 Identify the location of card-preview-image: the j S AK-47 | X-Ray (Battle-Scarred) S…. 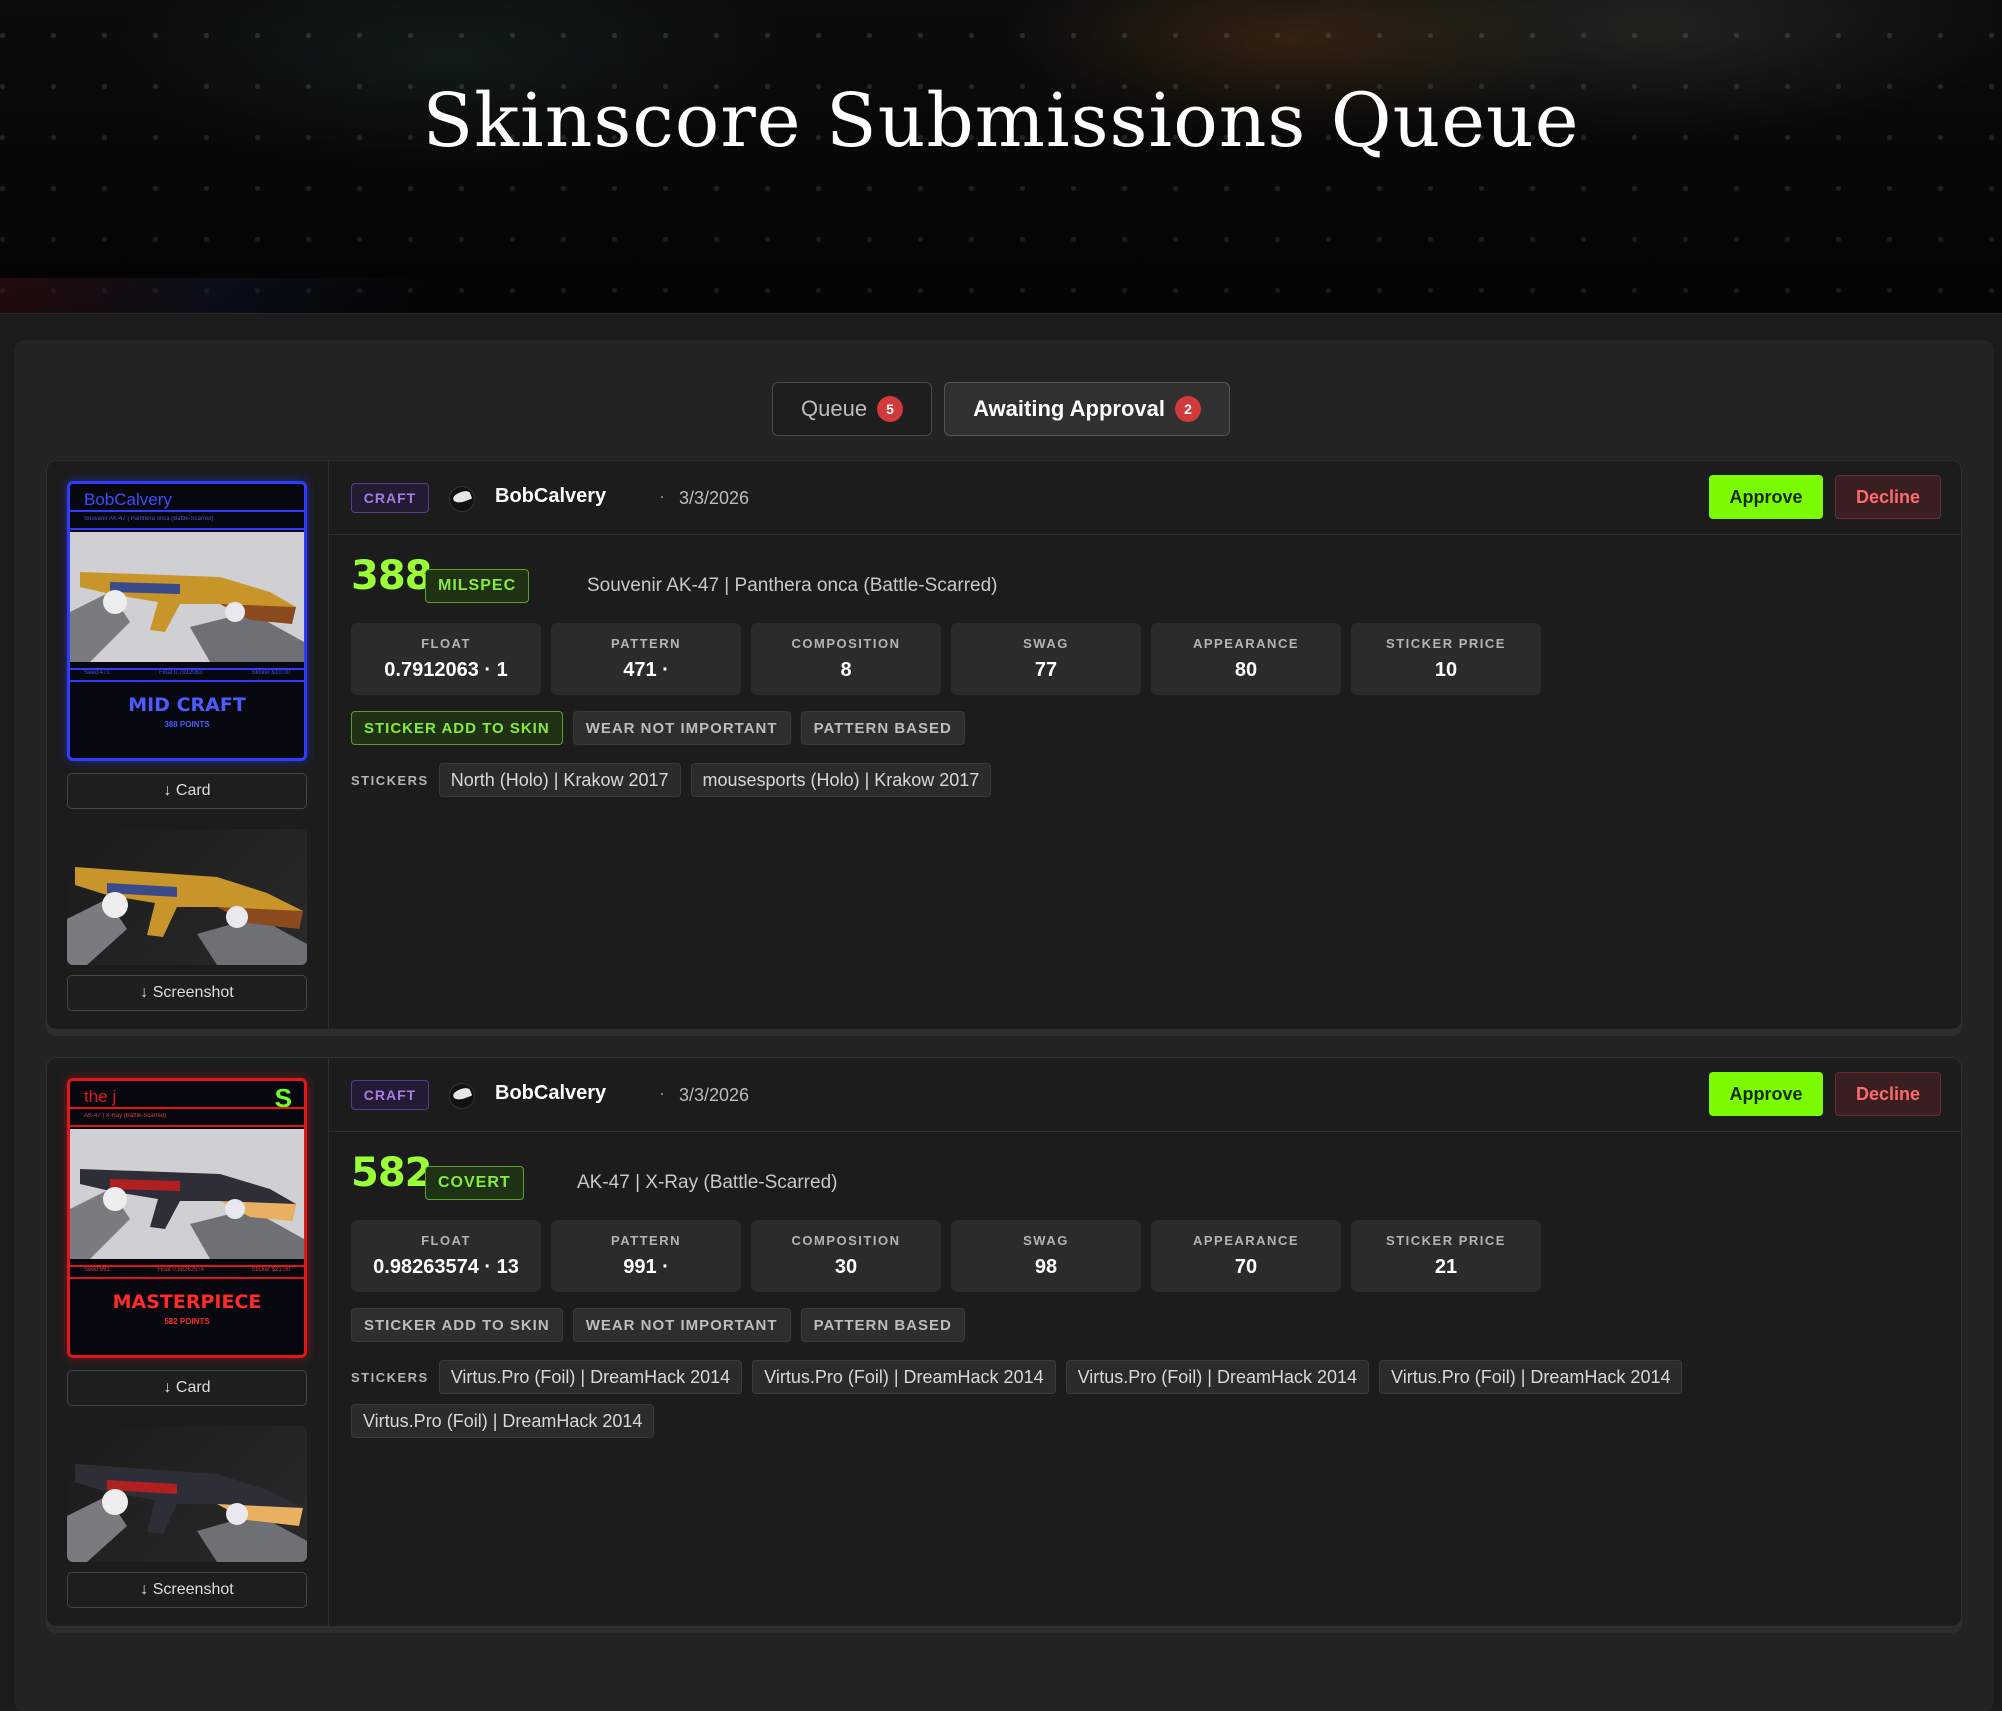
(187, 1218).